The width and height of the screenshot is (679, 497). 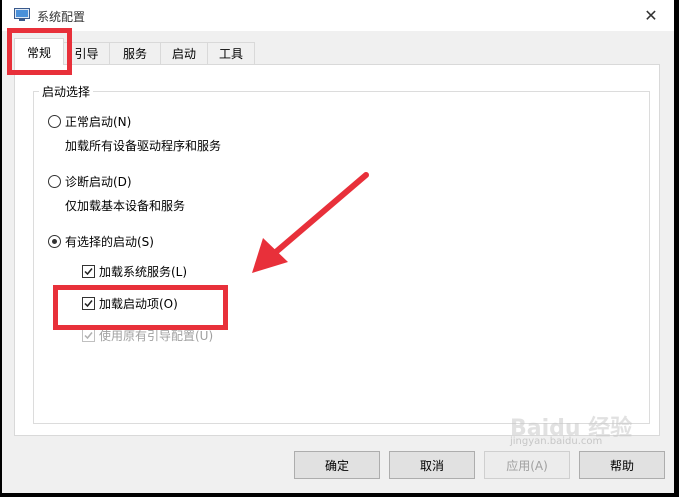 I want to click on normal-startup-label: 正常启动(N), so click(x=98, y=121).